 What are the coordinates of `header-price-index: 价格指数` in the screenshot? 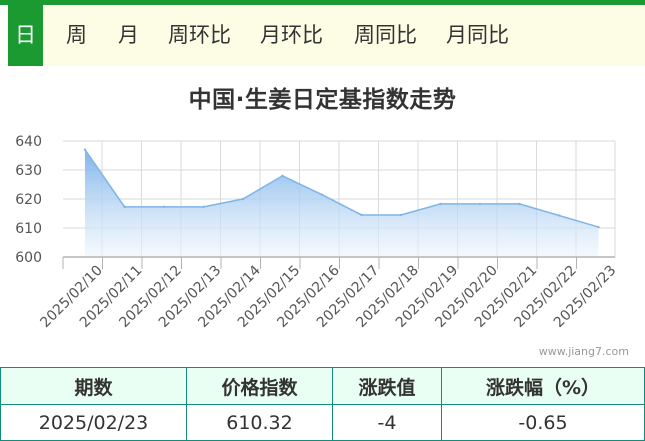 It's located at (259, 386).